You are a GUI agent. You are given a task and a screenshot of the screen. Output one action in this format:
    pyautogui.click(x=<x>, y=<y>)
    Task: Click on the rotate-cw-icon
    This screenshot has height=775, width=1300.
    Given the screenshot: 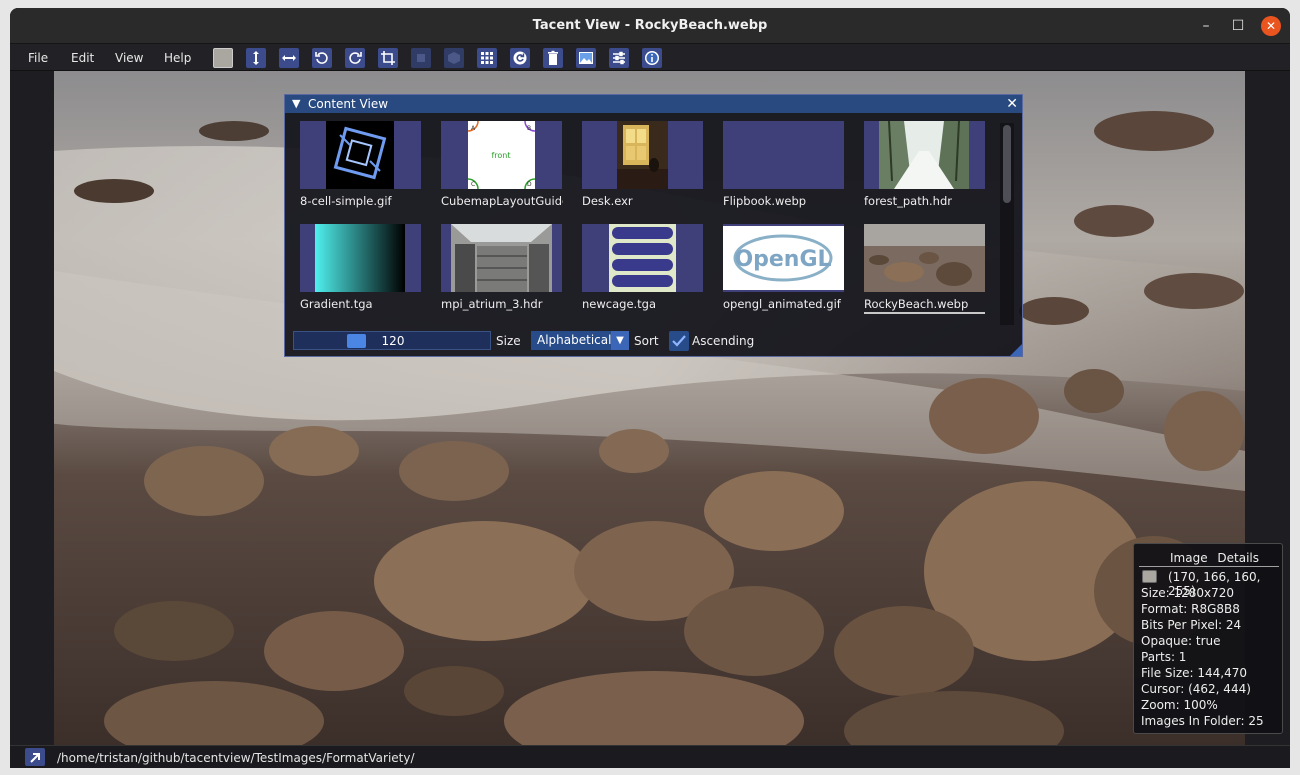 What is the action you would take?
    pyautogui.click(x=355, y=58)
    